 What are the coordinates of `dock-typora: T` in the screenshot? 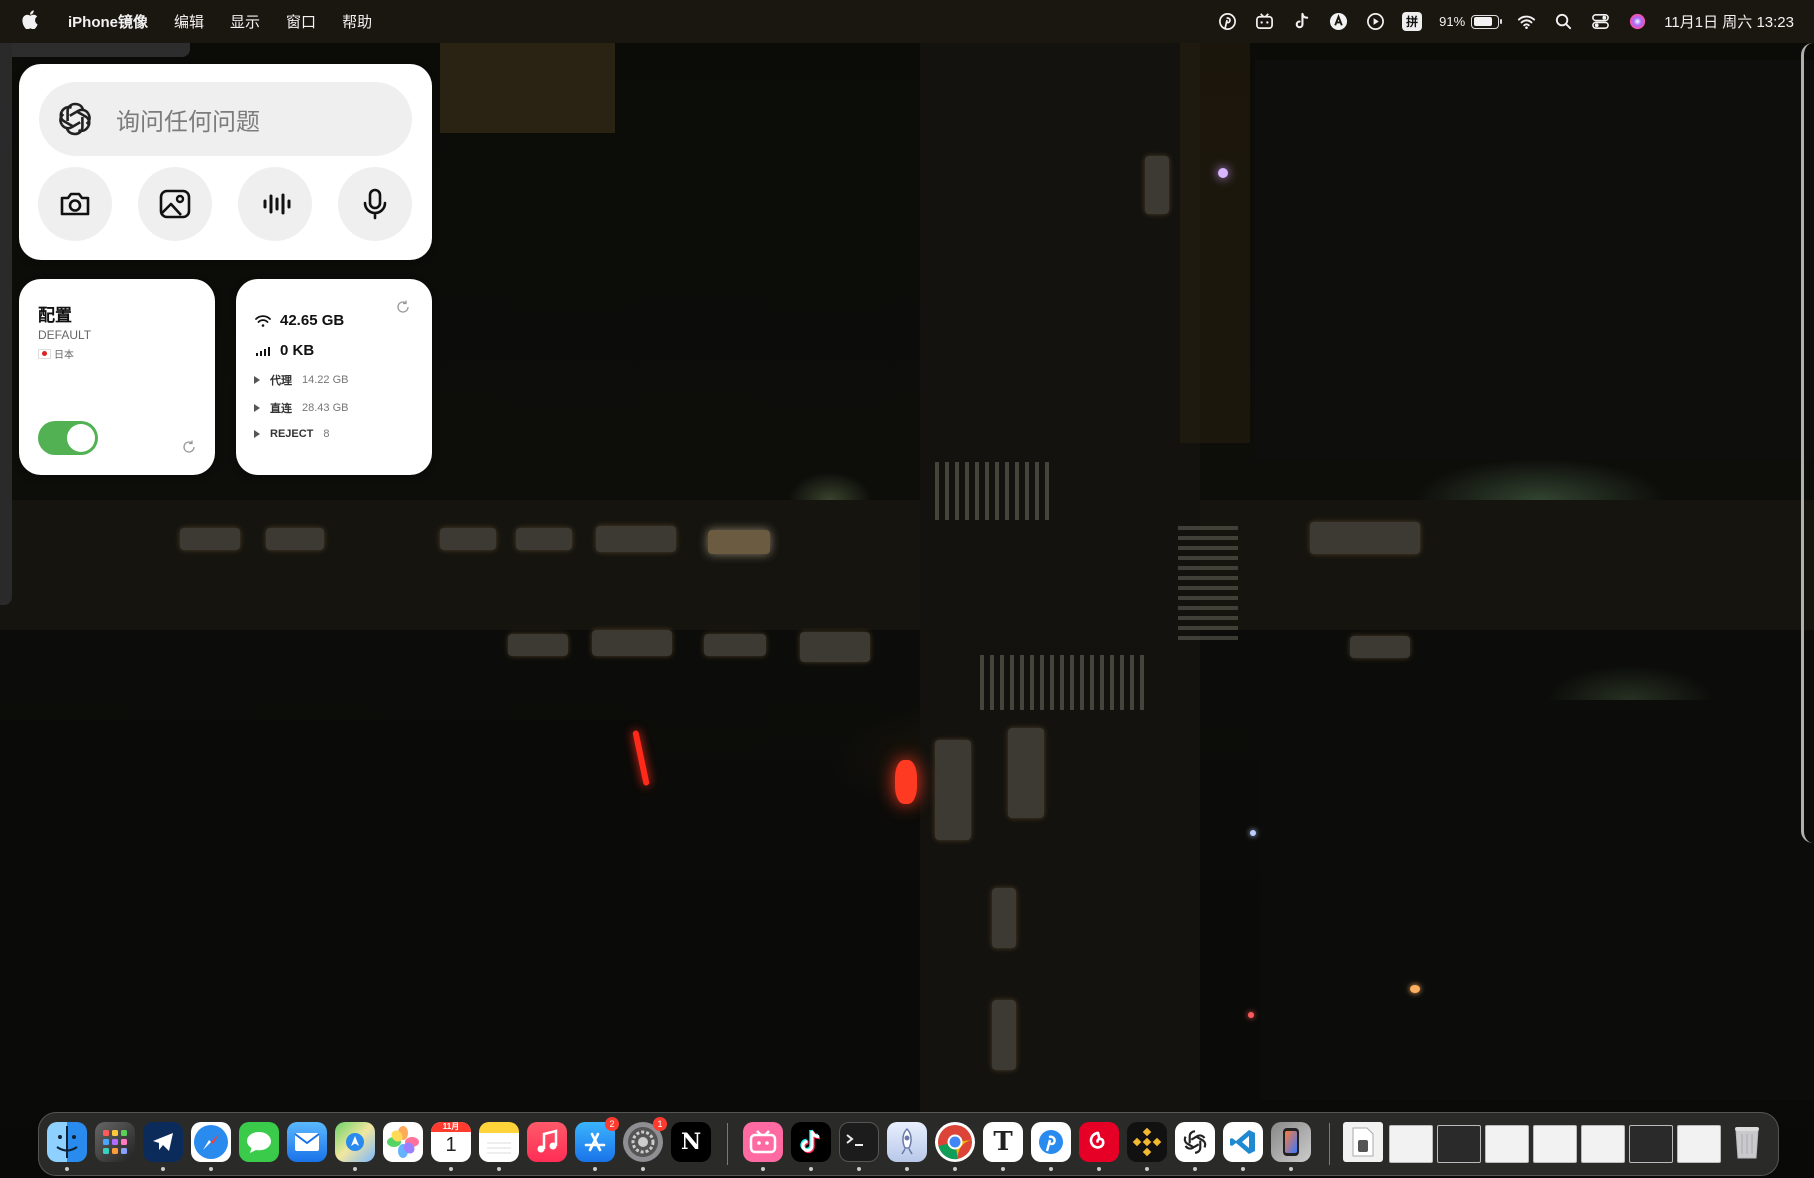 It's located at (1003, 1142).